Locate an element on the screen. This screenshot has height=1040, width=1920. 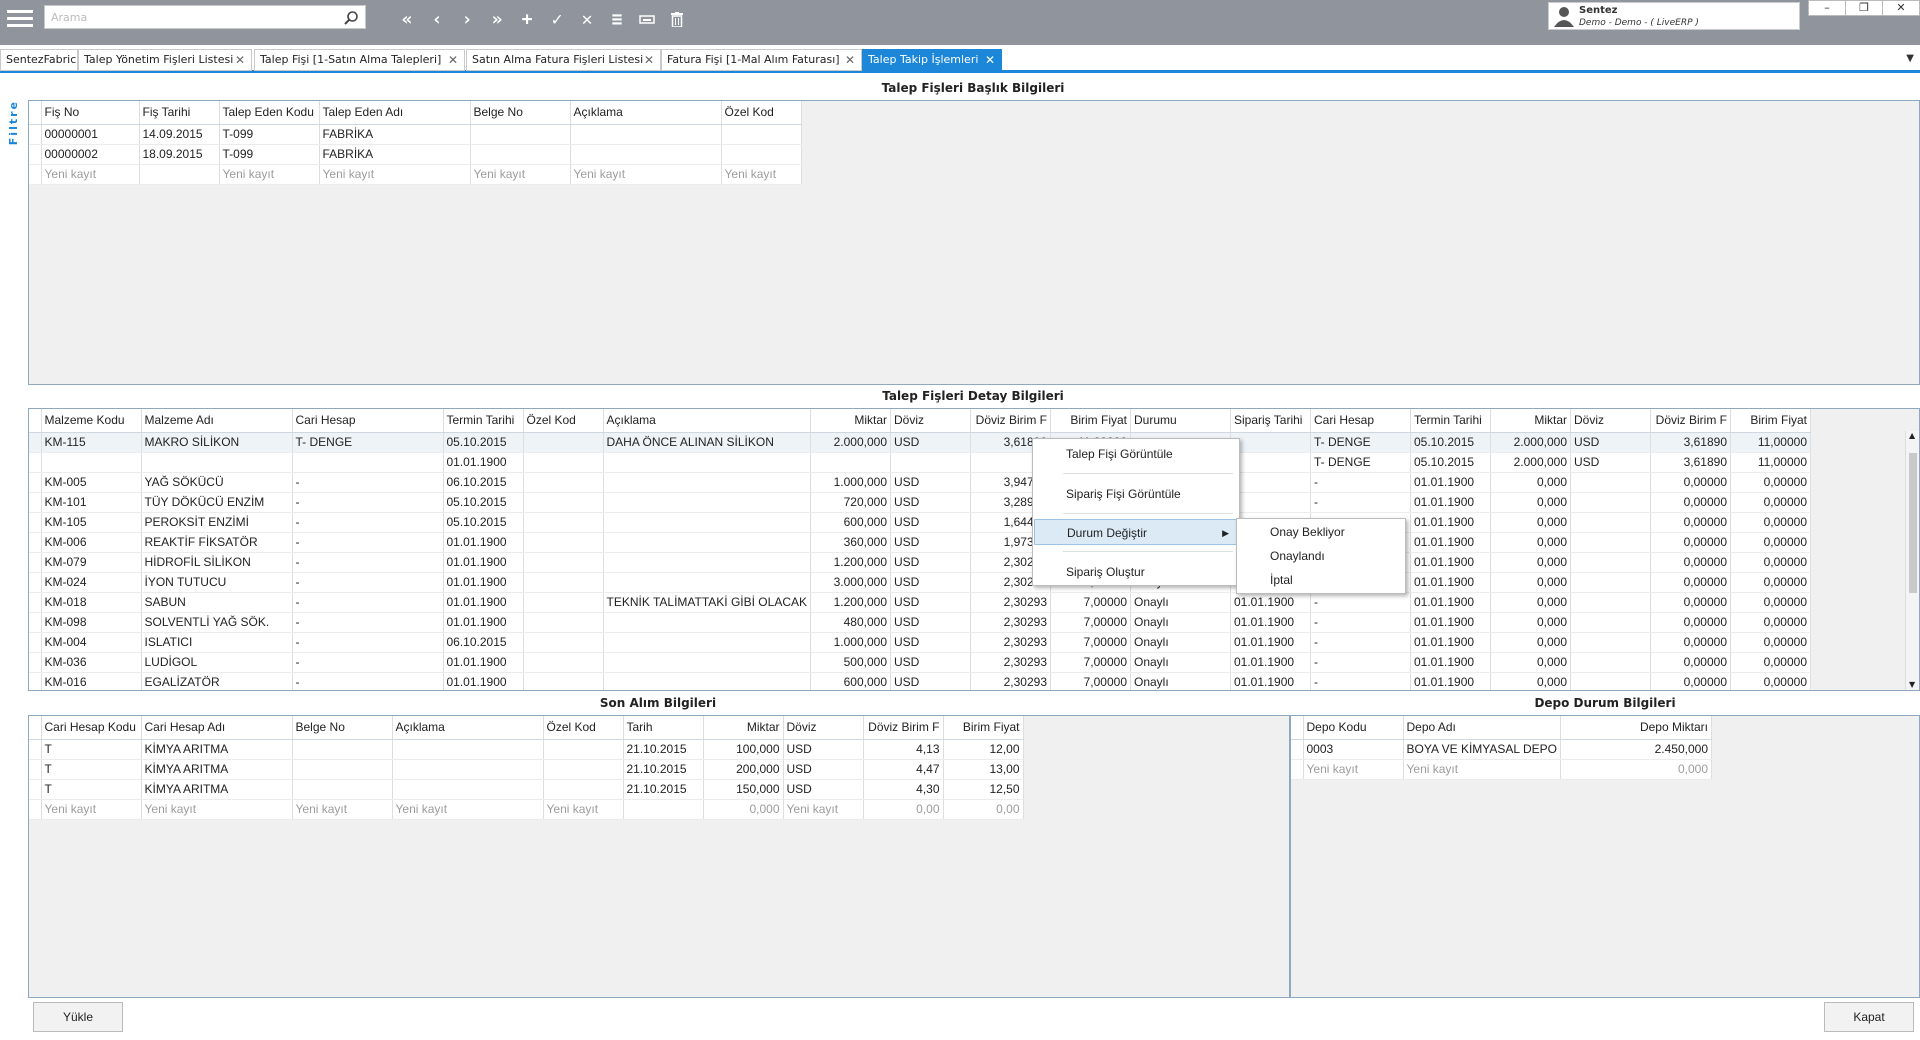
table-cell: 06.10.2015 is located at coordinates (483, 642).